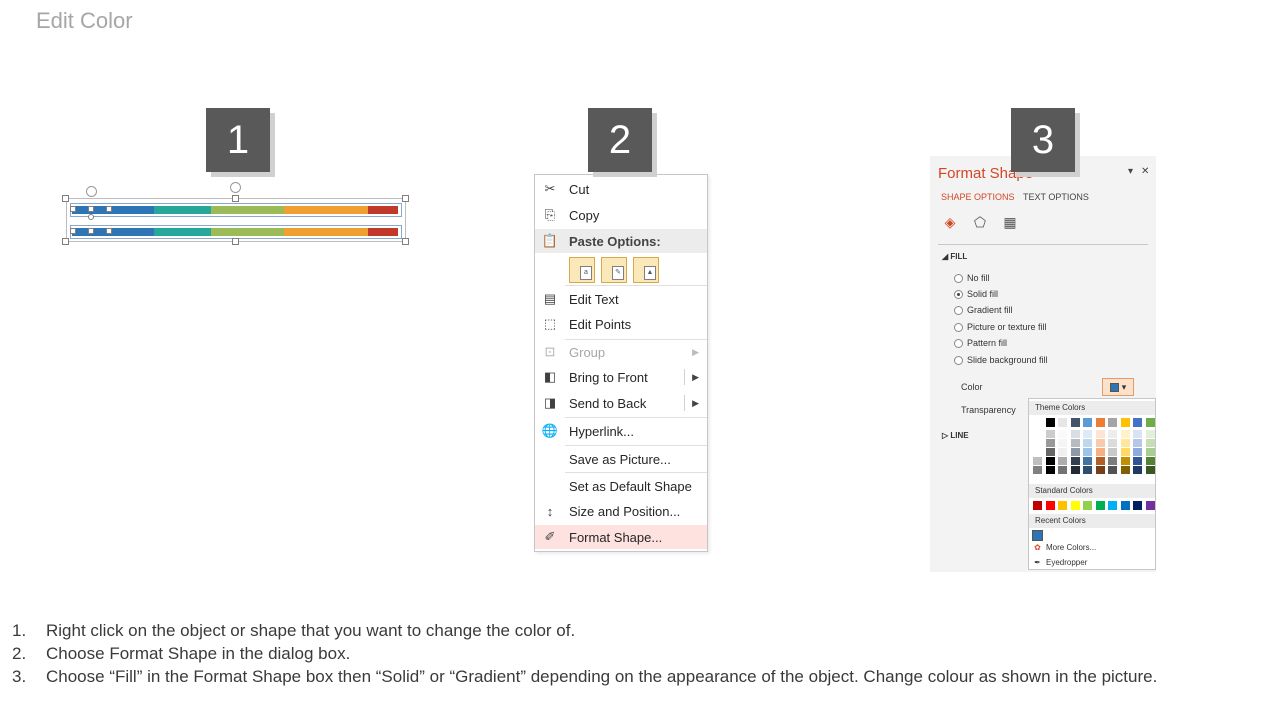 Image resolution: width=1280 pixels, height=720 pixels. What do you see at coordinates (614, 270) in the screenshot?
I see `paste-destination-theme-icon: ✎` at bounding box center [614, 270].